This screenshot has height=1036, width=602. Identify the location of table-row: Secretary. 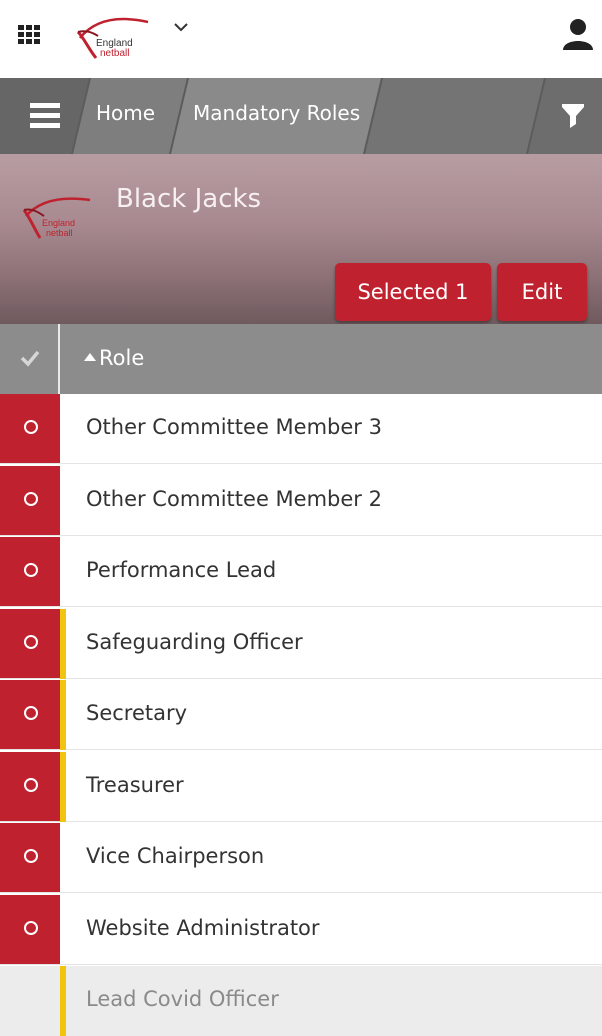
(301, 715).